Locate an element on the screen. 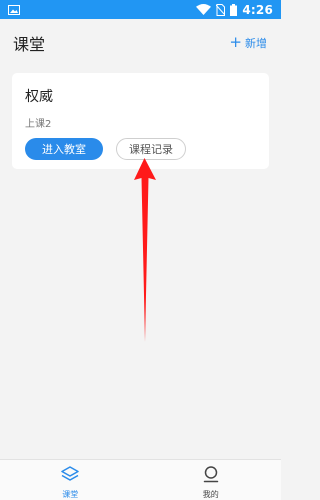 The width and height of the screenshot is (320, 500). tab-classroom: 课堂 is located at coordinates (70, 480).